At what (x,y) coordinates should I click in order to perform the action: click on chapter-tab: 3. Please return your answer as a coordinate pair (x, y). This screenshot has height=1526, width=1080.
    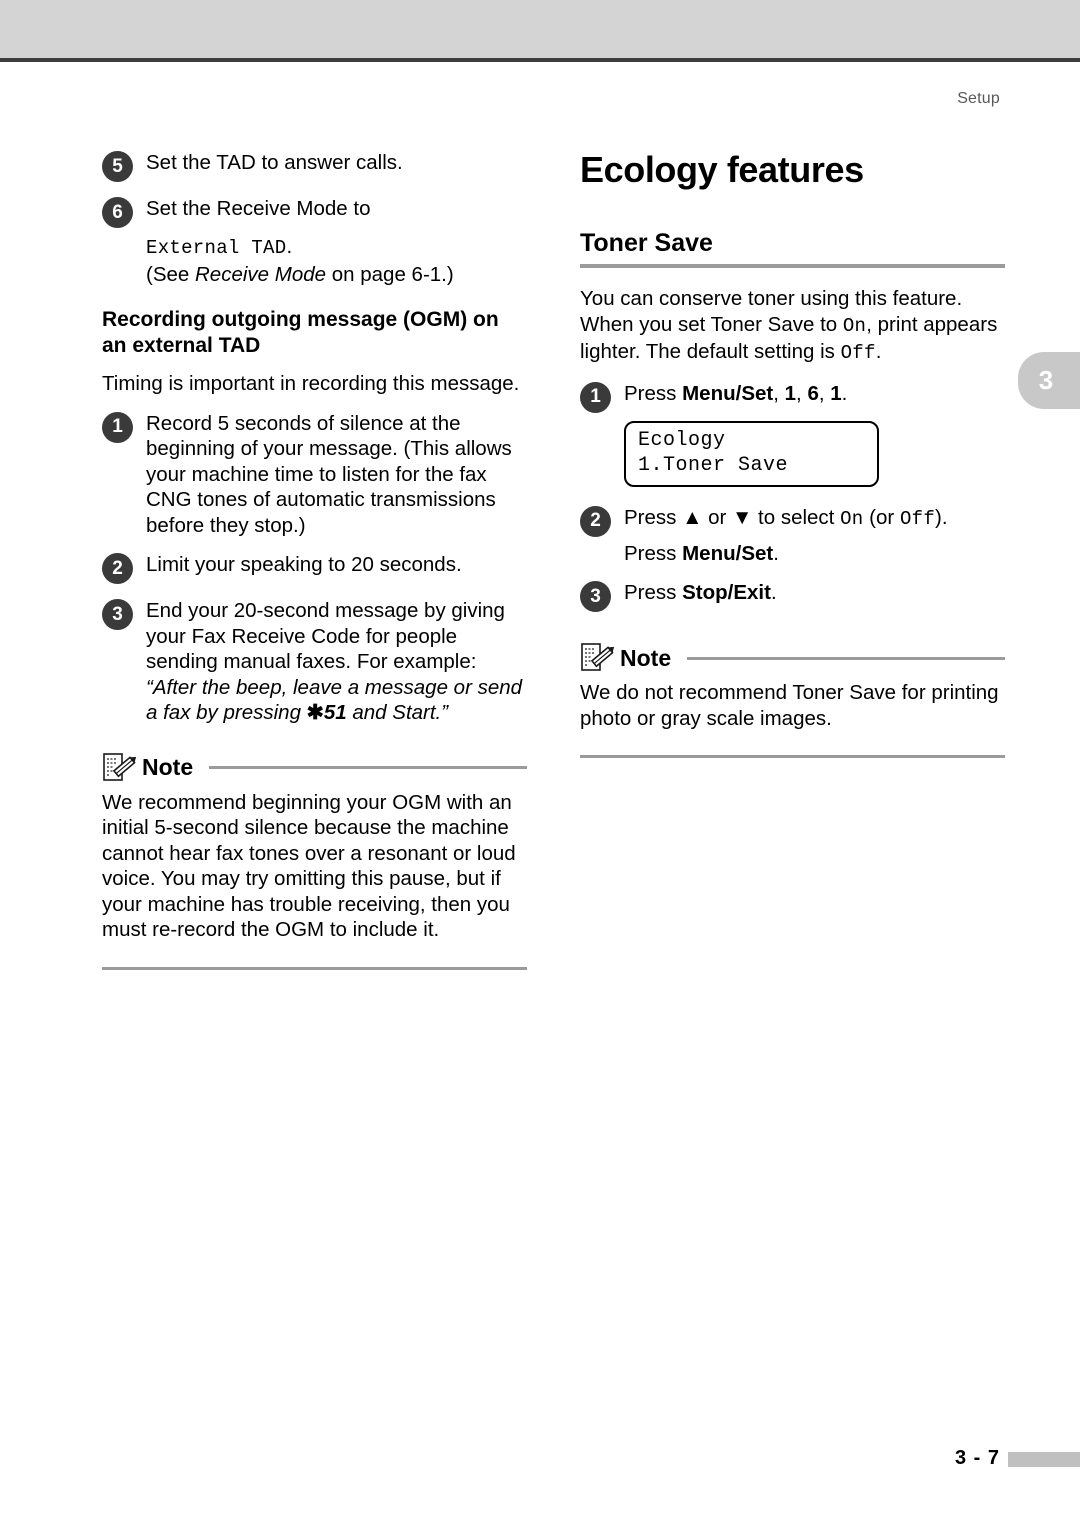
    Looking at the image, I should click on (1049, 380).